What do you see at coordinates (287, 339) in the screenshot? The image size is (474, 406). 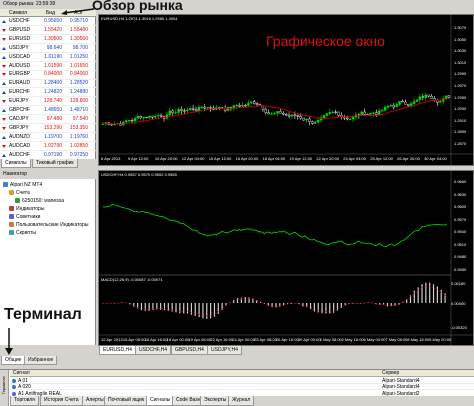 I see `time-tick-label: 26 Apr 16:00` at bounding box center [287, 339].